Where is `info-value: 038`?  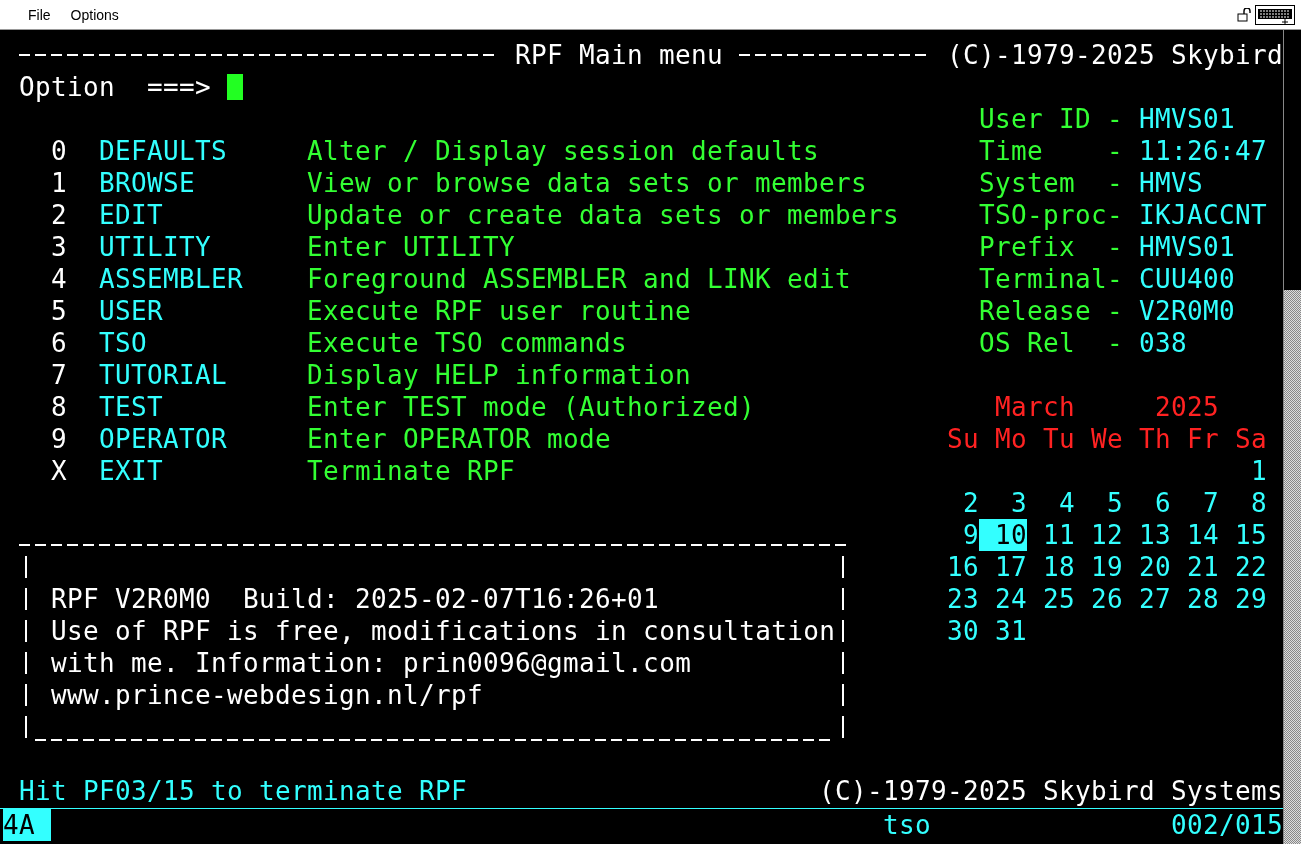 info-value: 038 is located at coordinates (1163, 343).